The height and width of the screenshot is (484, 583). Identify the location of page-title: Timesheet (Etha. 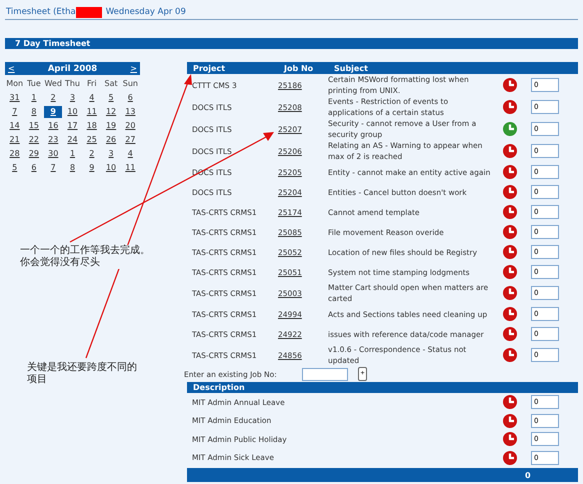
(41, 12).